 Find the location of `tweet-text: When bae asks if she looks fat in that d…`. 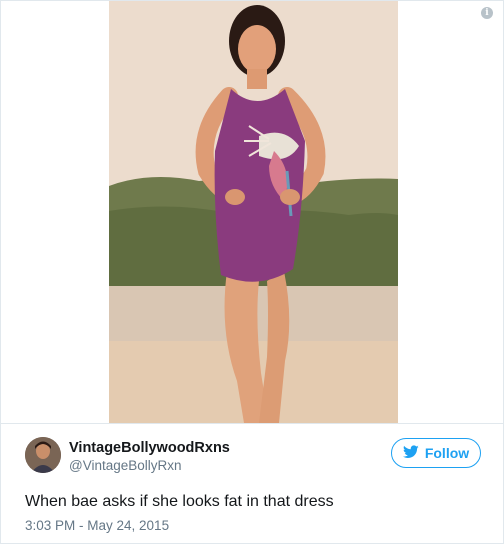

tweet-text: When bae asks if she looks fat in that d… is located at coordinates (179, 501).